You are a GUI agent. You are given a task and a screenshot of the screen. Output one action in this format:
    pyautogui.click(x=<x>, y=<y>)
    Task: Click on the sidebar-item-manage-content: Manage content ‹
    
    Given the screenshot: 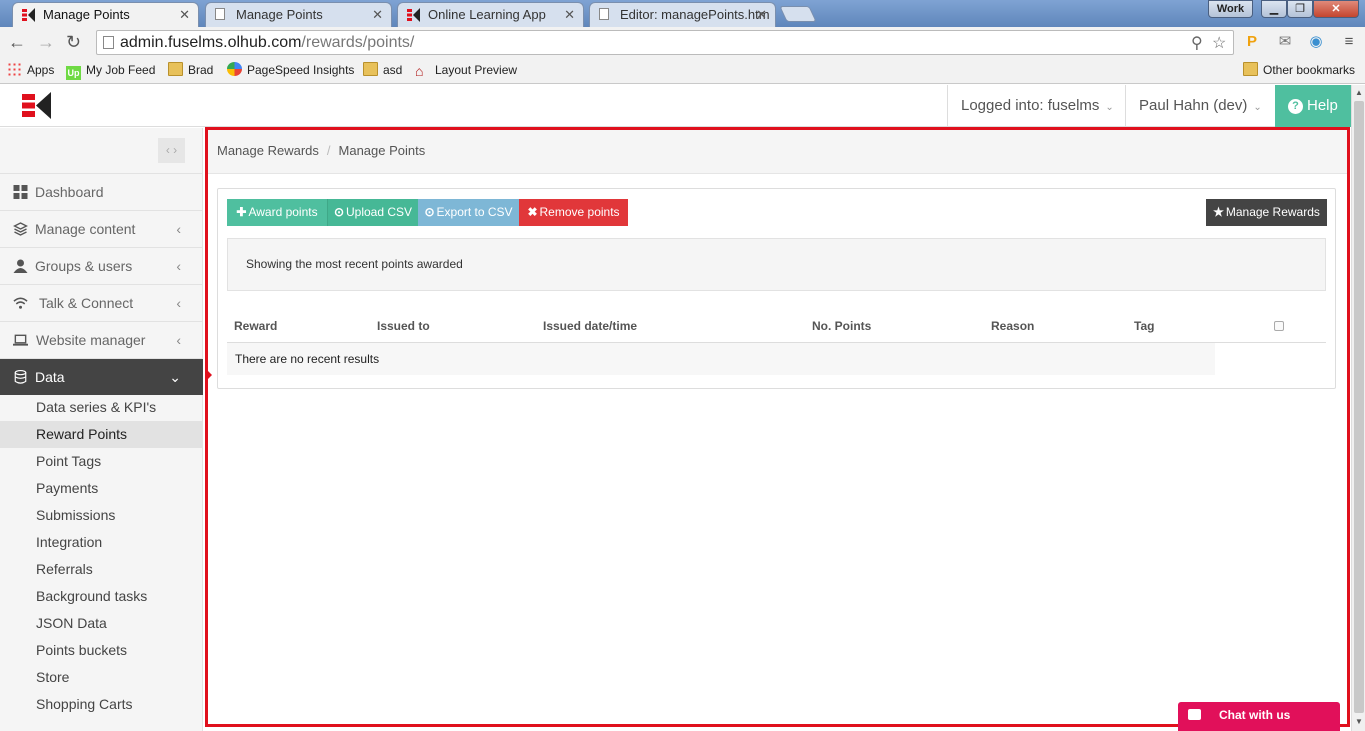 What is the action you would take?
    pyautogui.click(x=101, y=228)
    